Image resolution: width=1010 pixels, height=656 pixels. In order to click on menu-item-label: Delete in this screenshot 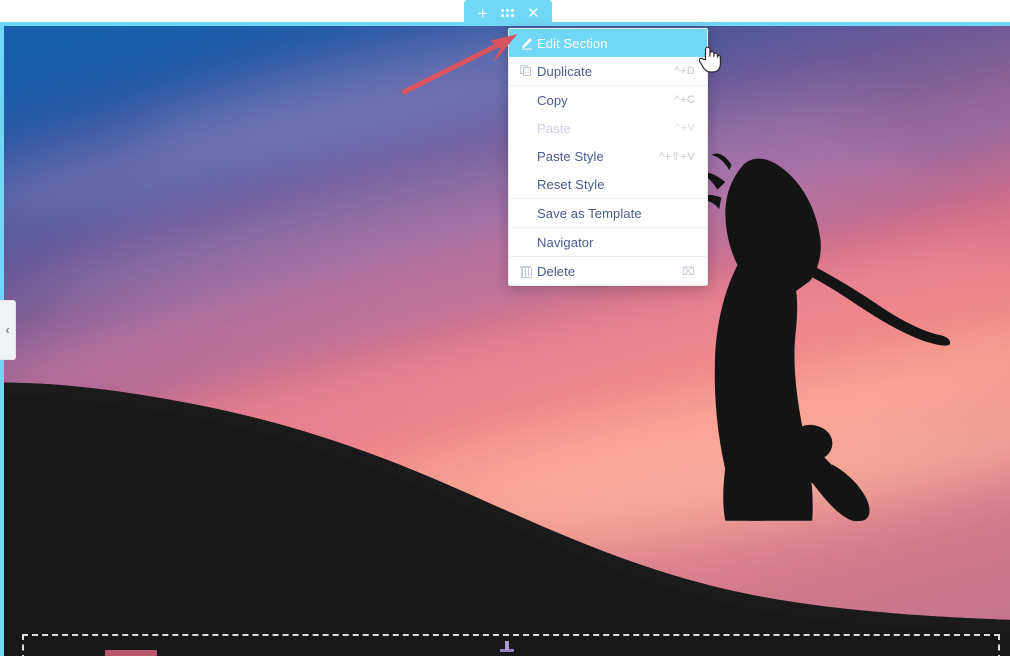, I will do `click(556, 271)`.